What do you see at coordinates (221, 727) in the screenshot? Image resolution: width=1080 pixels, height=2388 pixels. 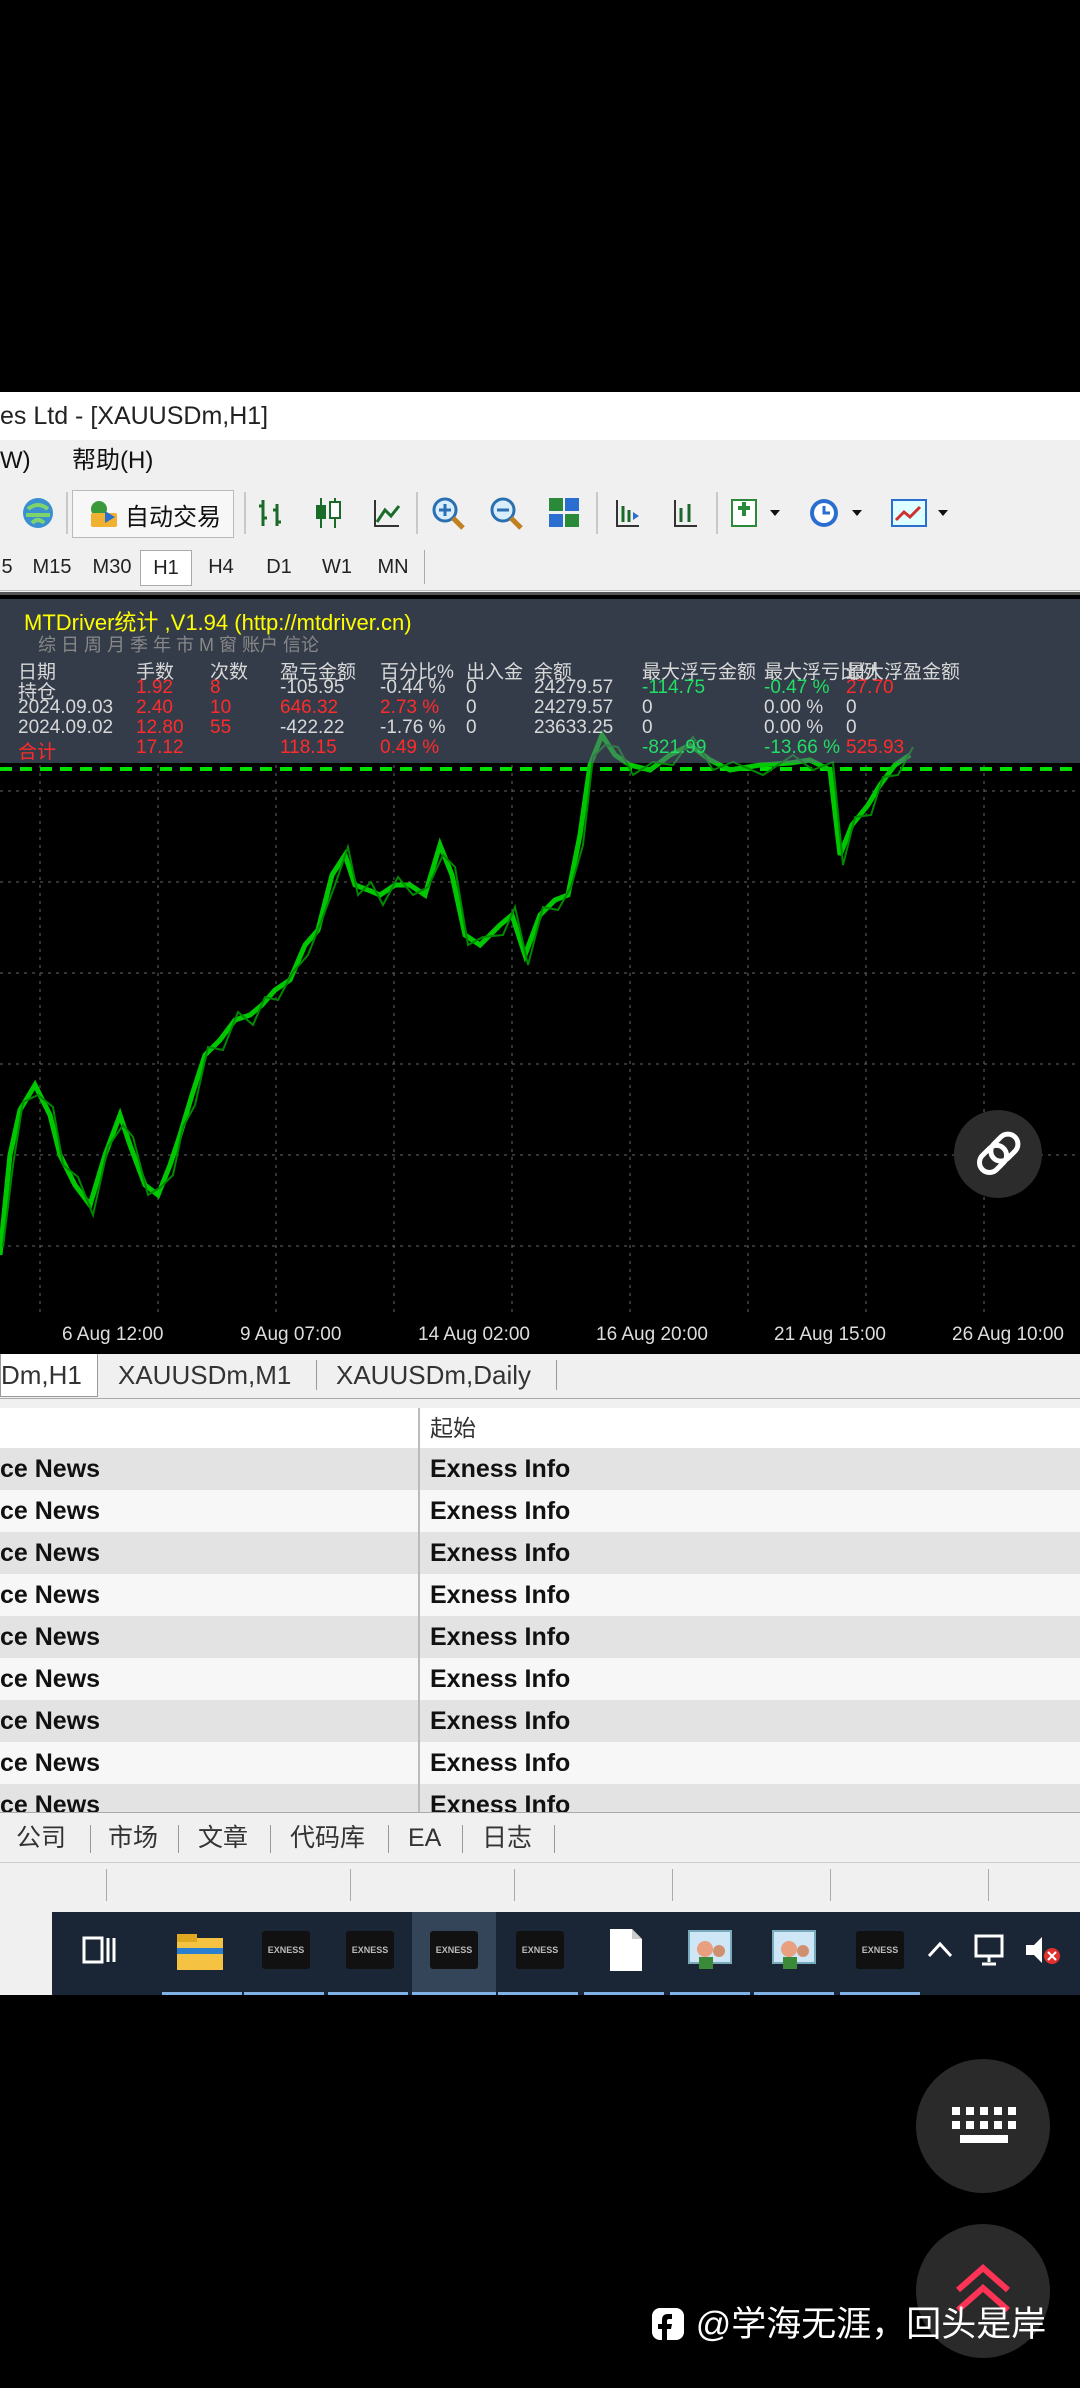 I see `stats-cell: 55` at bounding box center [221, 727].